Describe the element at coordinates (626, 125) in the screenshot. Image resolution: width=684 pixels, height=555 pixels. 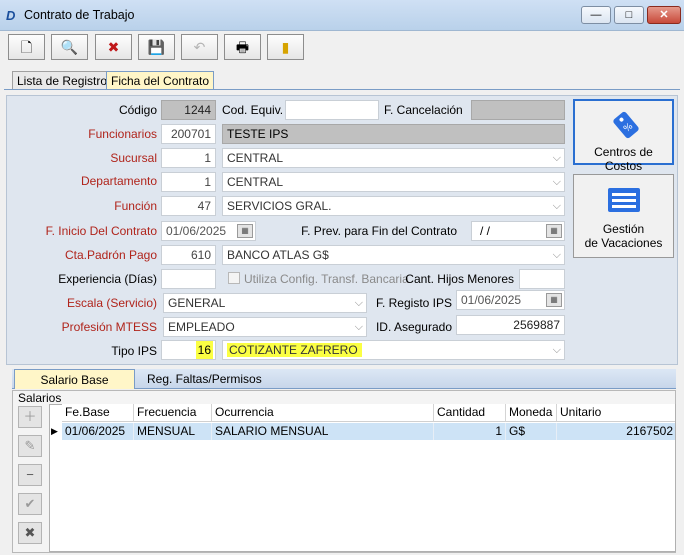
I see `tag-icon: %` at that location.